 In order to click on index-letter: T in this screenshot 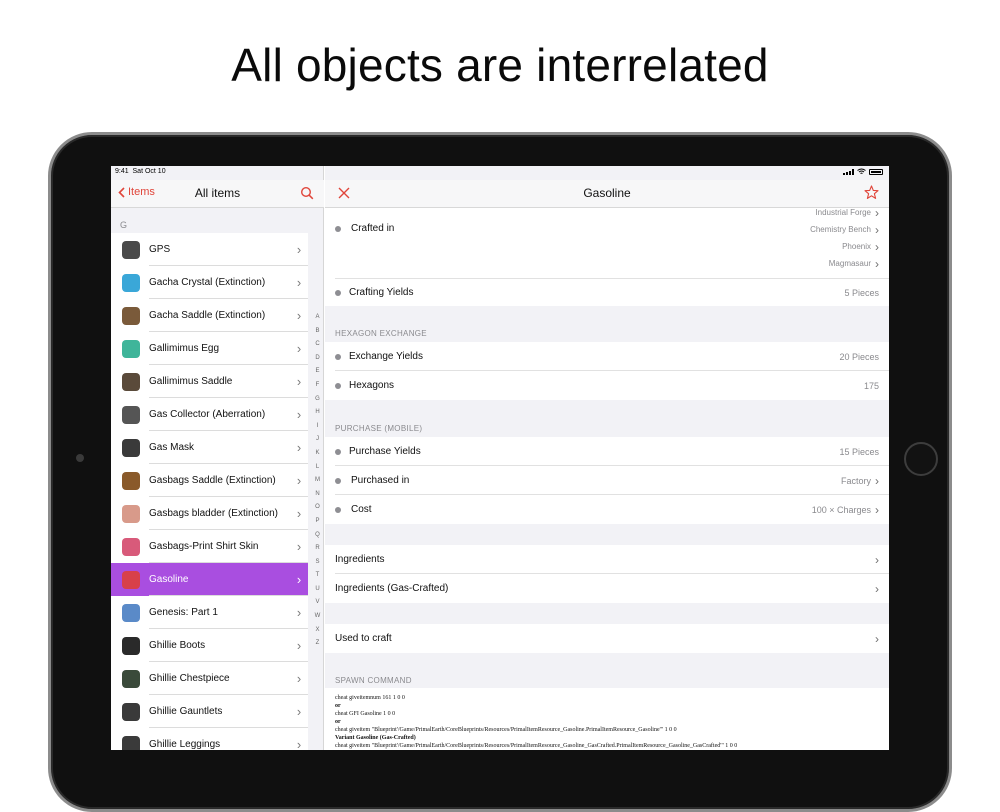, I will do `click(318, 576)`.